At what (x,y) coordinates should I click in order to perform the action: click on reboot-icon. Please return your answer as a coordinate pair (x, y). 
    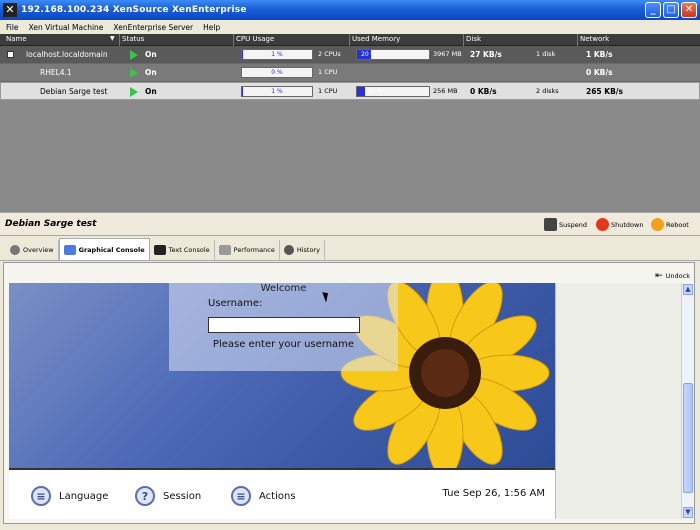
    Looking at the image, I should click on (657, 224).